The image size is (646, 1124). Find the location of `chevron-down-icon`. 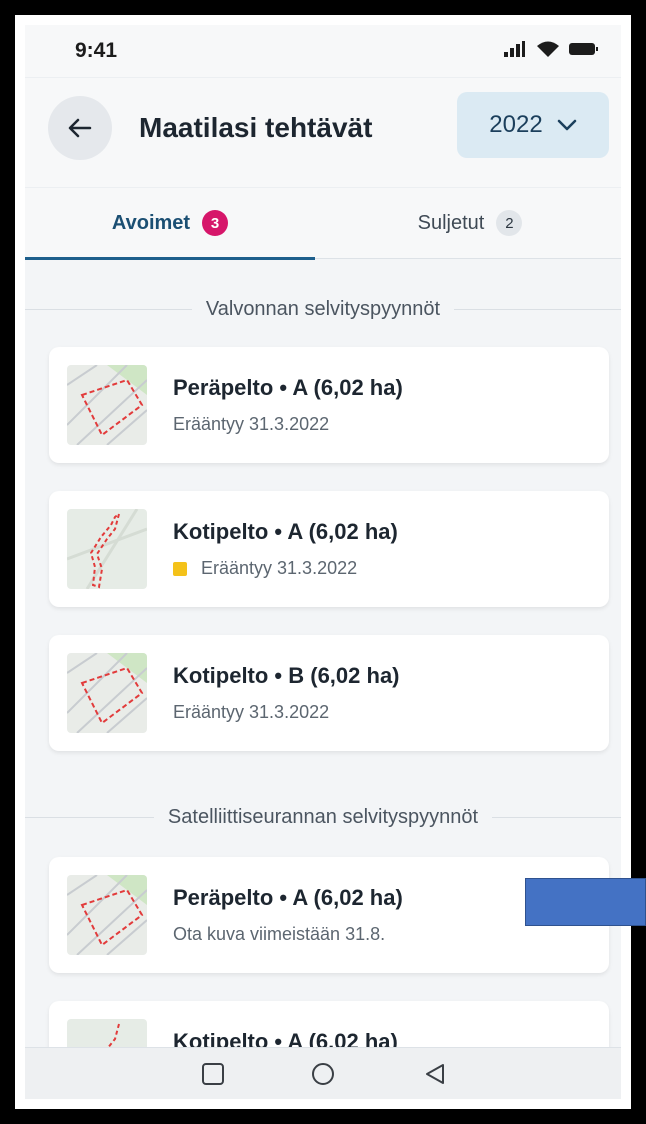

chevron-down-icon is located at coordinates (566, 125).